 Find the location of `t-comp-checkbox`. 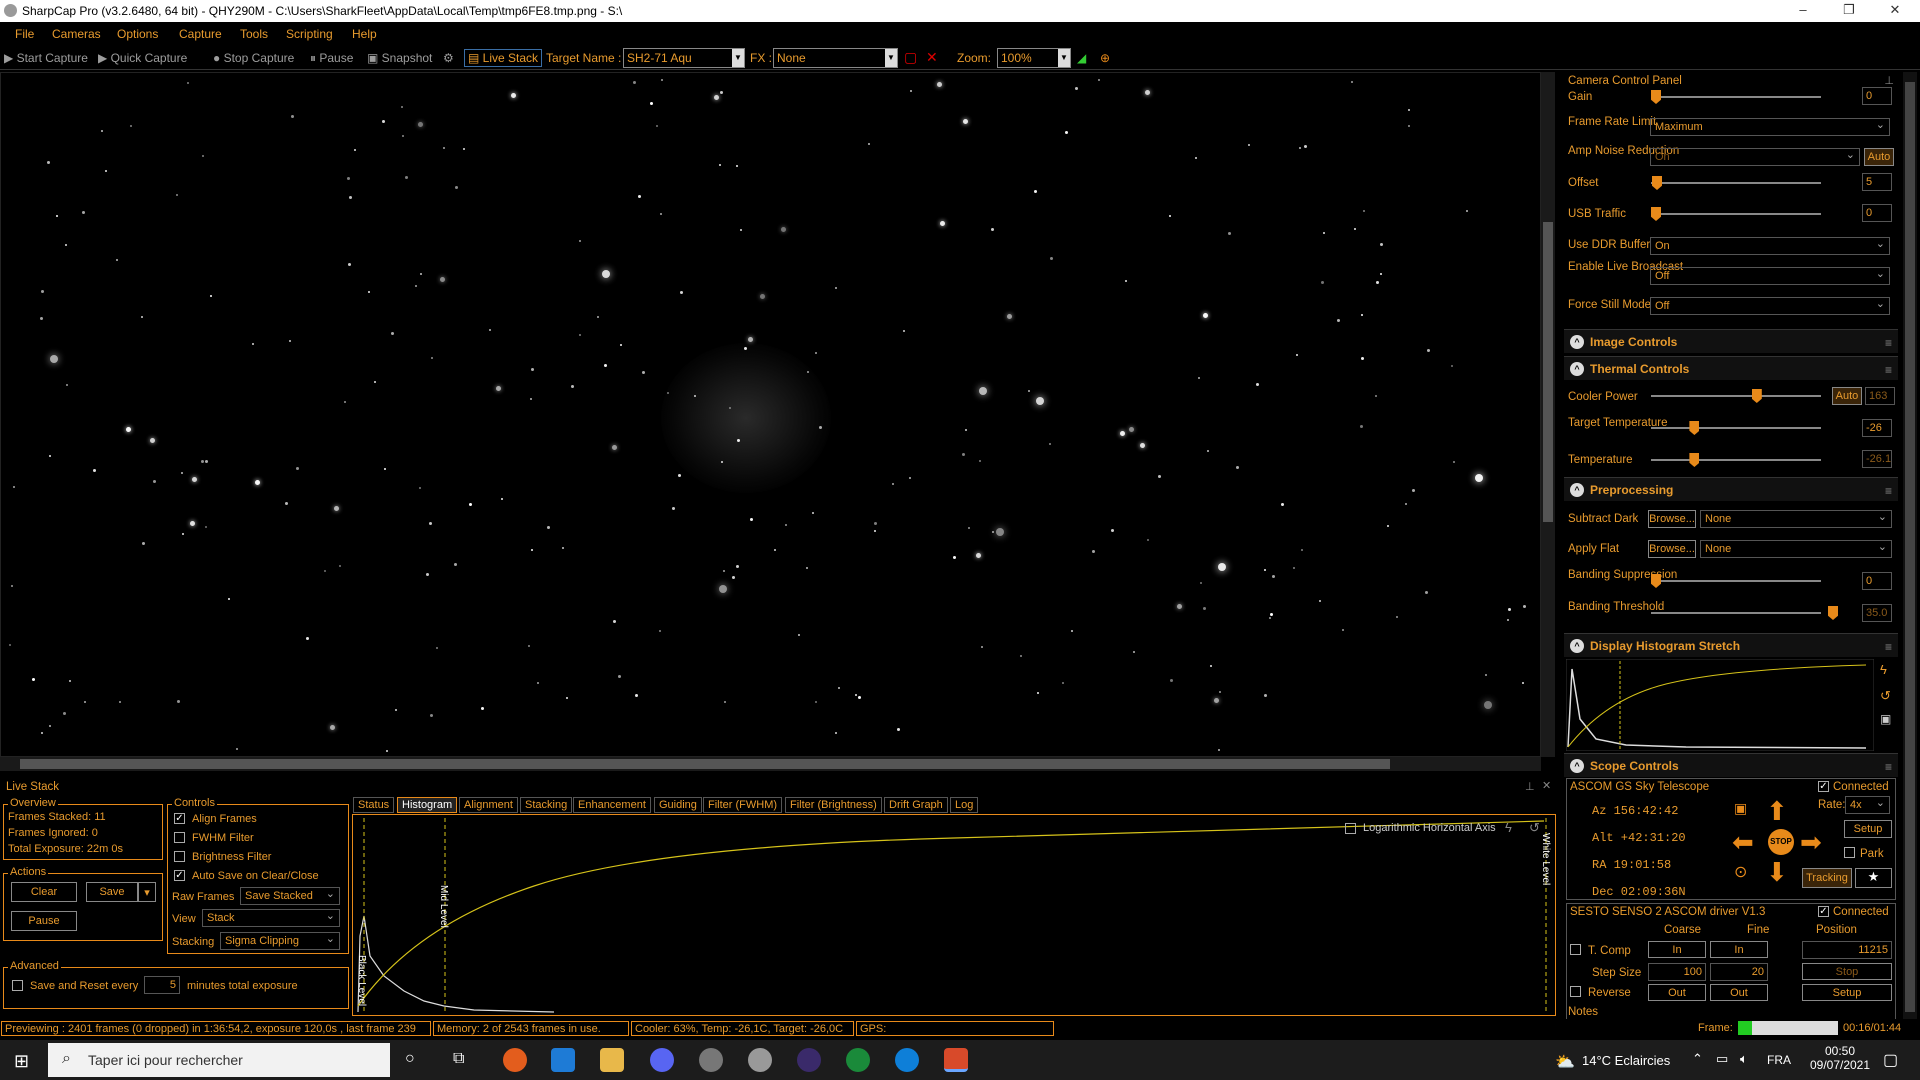

t-comp-checkbox is located at coordinates (1575, 949).